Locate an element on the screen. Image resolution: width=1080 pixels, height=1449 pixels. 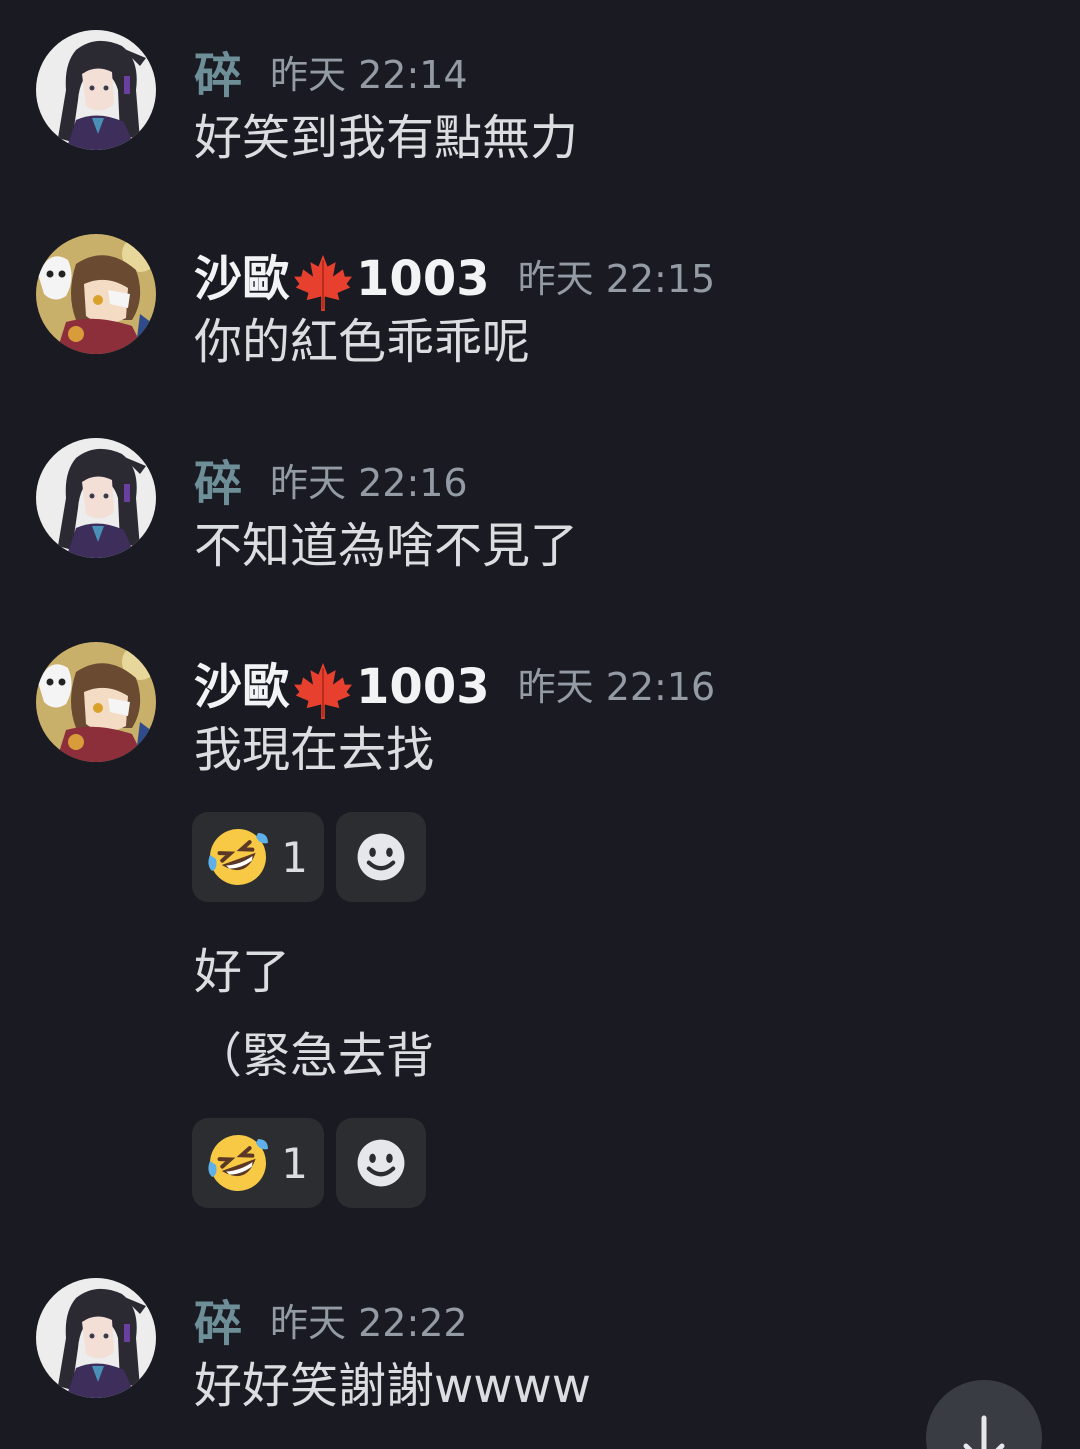
message-header: 碎 昨天 22:22 is located at coordinates (331, 1319).